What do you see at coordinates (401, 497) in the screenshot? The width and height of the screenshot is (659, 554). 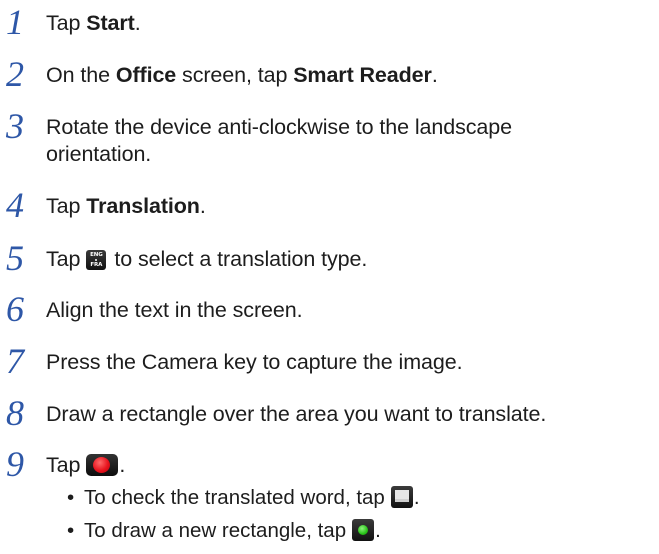 I see `translated-word-icon` at bounding box center [401, 497].